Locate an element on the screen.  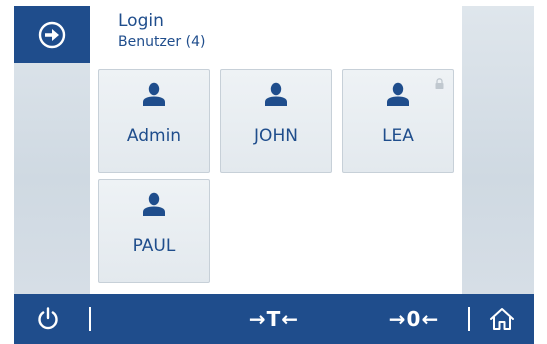
back-button is located at coordinates (52, 34).